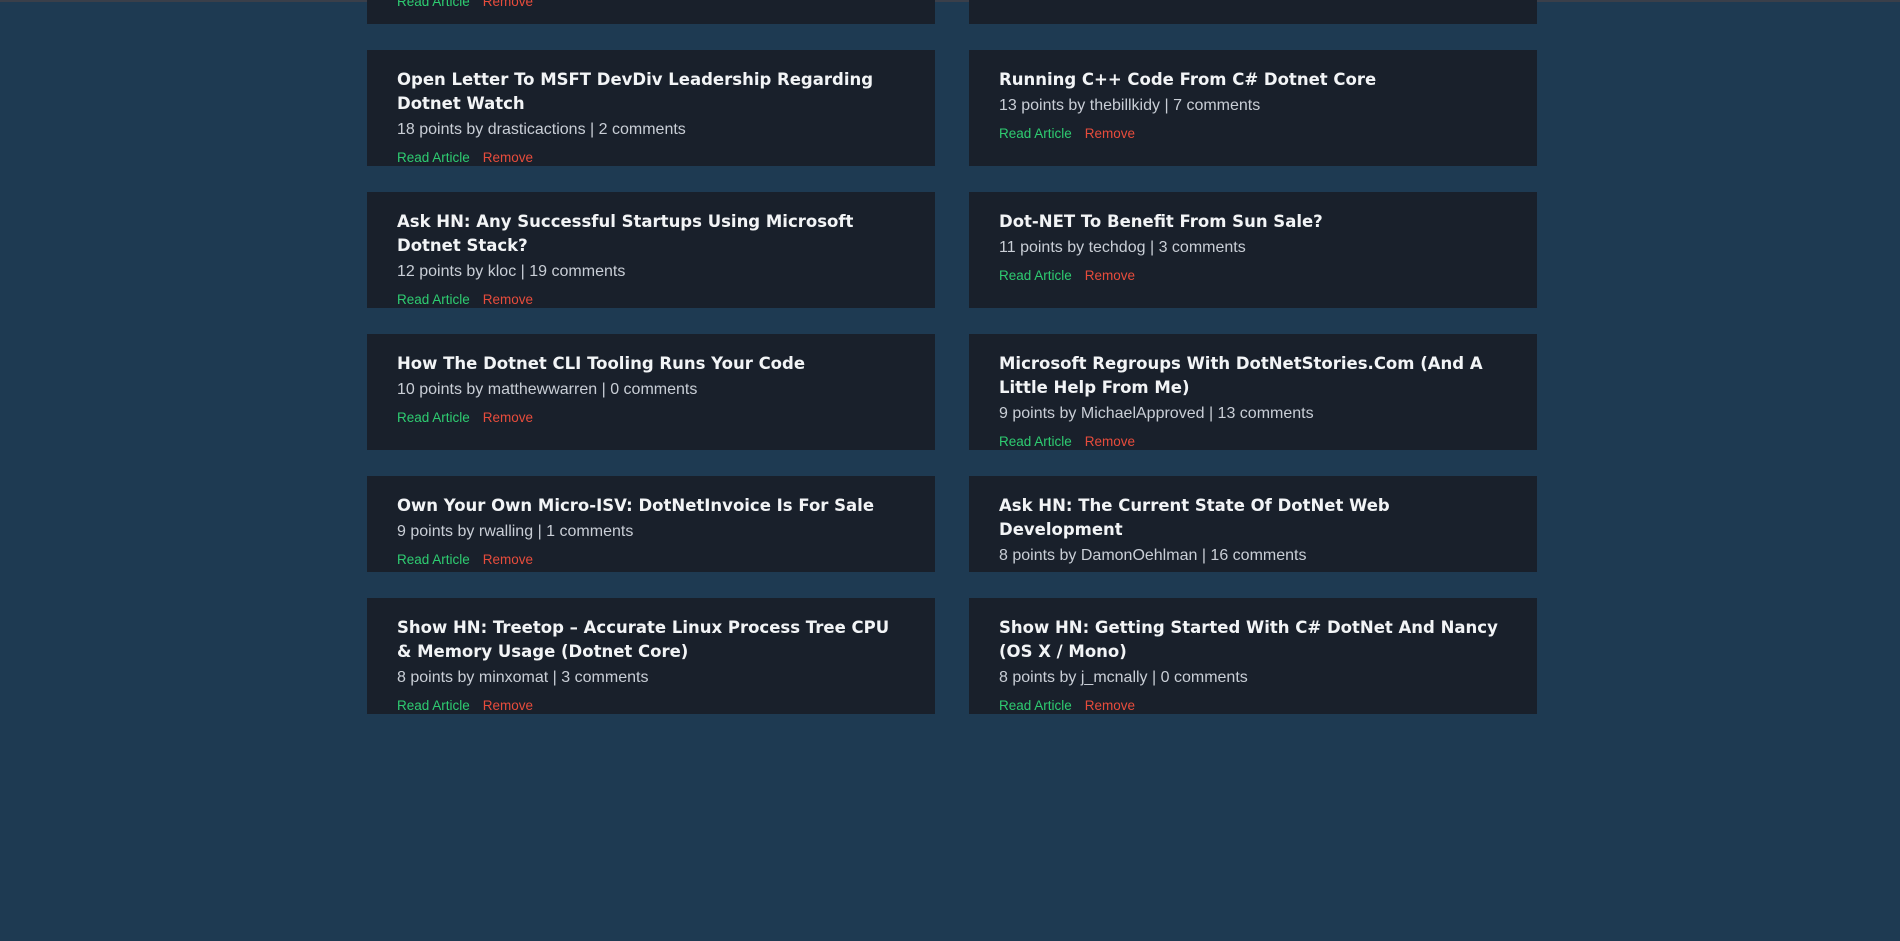 The image size is (1900, 941). I want to click on points-count: 9, so click(401, 531).